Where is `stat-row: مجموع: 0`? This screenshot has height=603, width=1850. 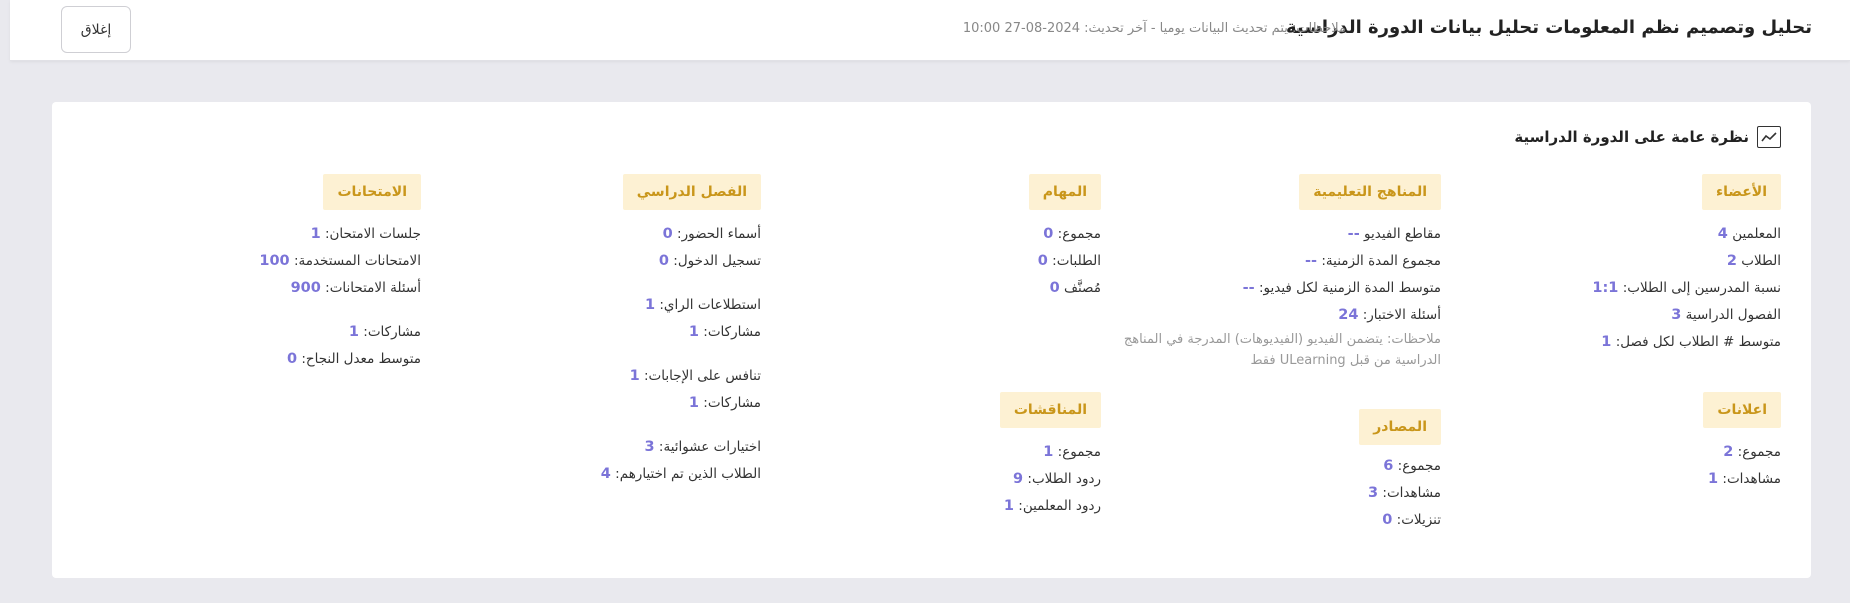
stat-row: مجموع: 0 is located at coordinates (1072, 234).